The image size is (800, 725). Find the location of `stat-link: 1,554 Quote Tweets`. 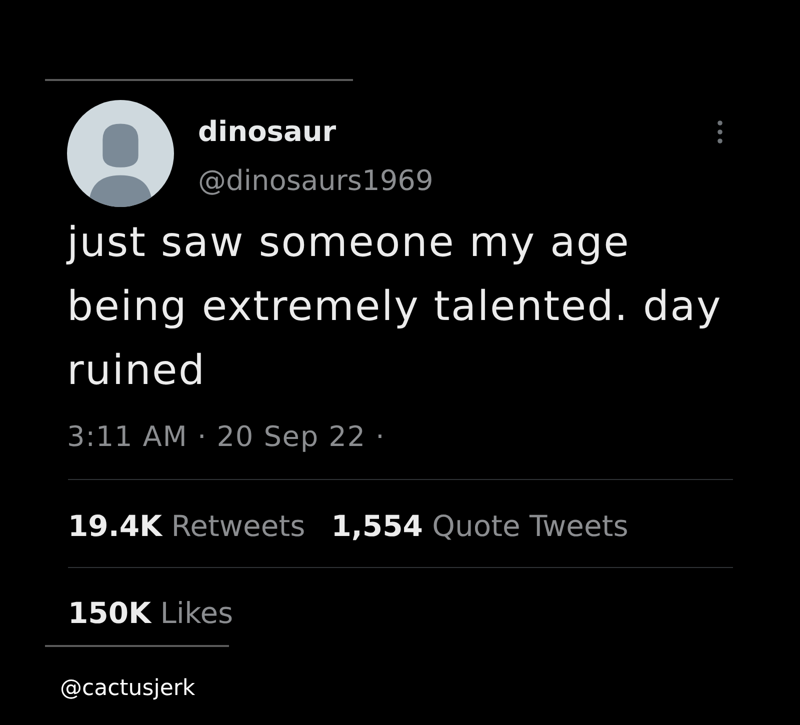

stat-link: 1,554 Quote Tweets is located at coordinates (479, 526).